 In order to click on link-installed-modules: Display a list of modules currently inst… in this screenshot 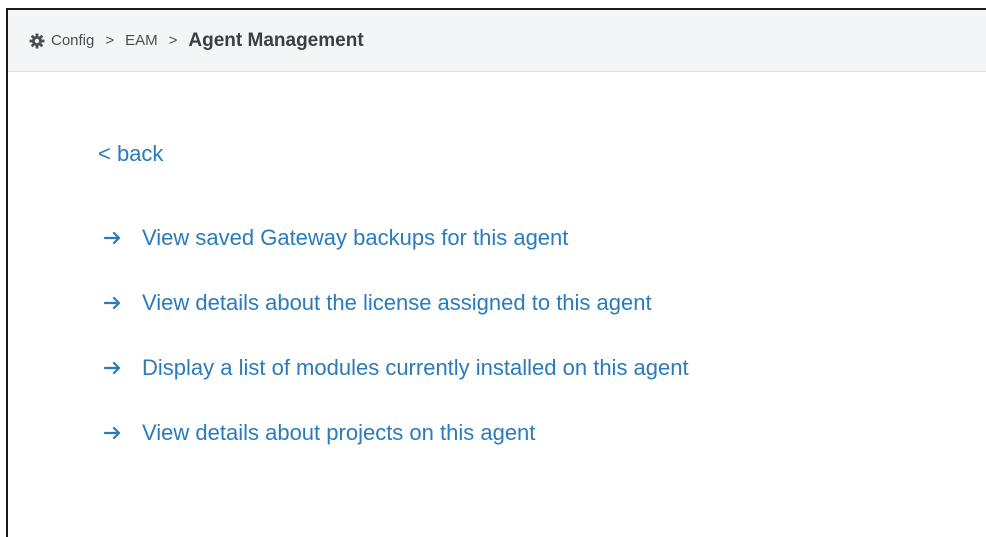, I will do `click(396, 367)`.